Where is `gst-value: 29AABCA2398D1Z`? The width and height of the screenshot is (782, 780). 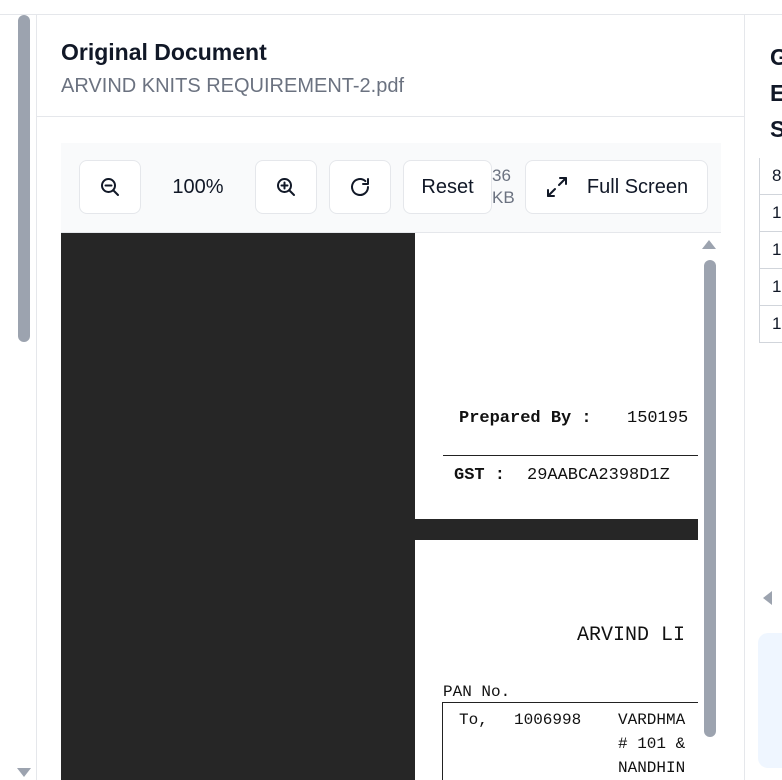
gst-value: 29AABCA2398D1Z is located at coordinates (598, 475).